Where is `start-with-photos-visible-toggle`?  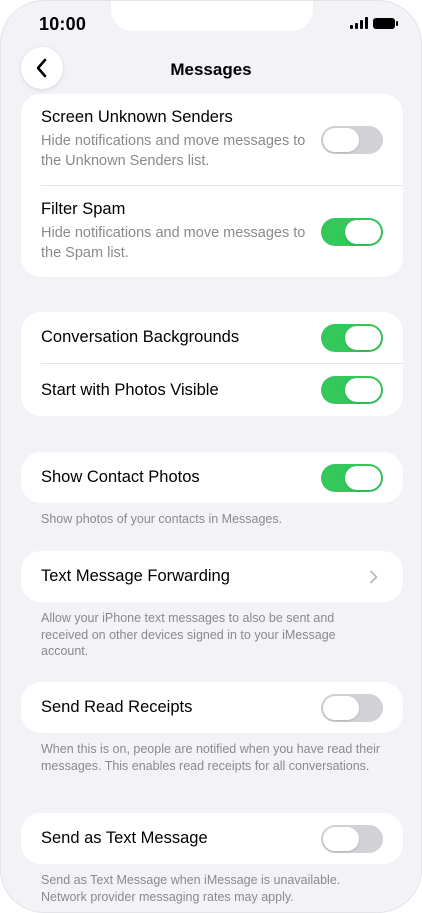
start-with-photos-visible-toggle is located at coordinates (352, 390).